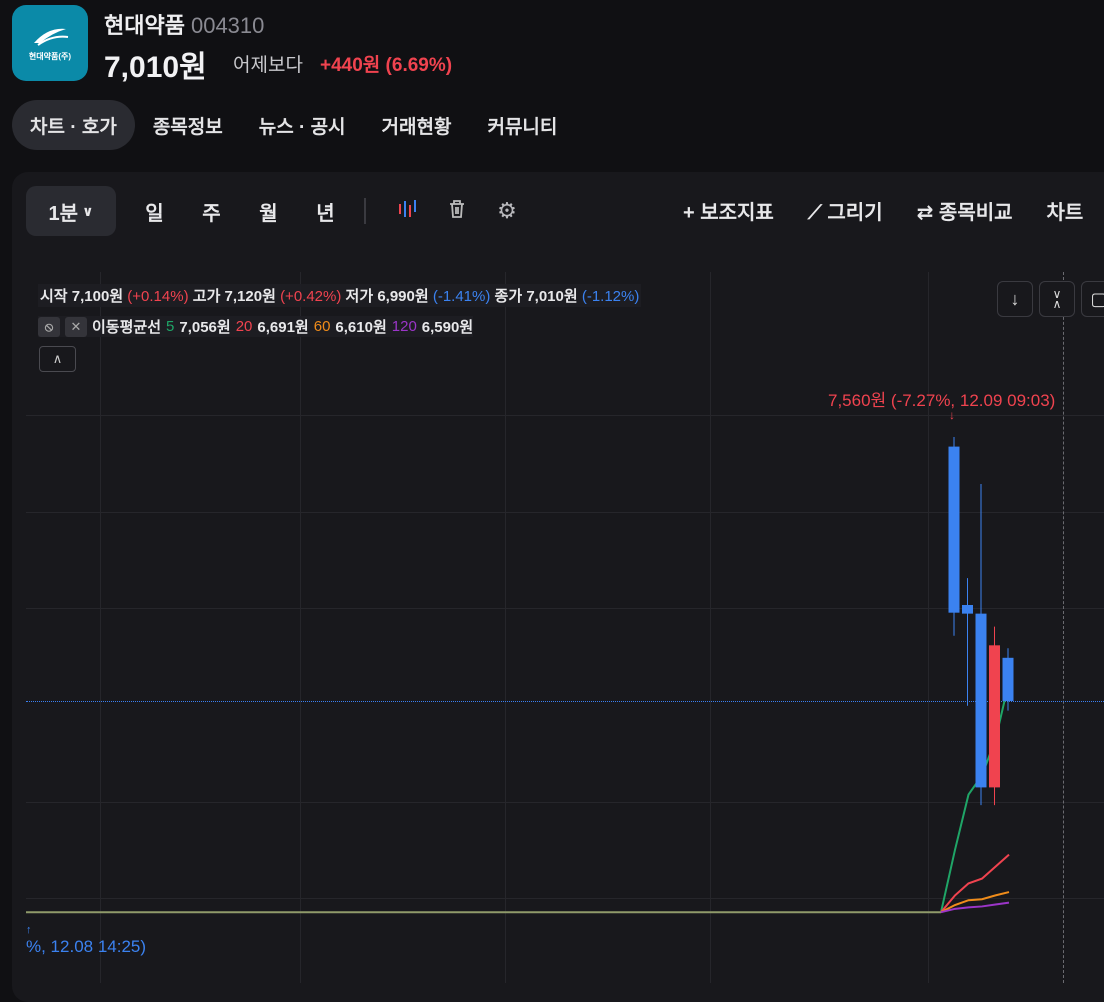 The image size is (1104, 1002). What do you see at coordinates (158, 296) in the screenshot?
I see `open-pct: (+0.14%)` at bounding box center [158, 296].